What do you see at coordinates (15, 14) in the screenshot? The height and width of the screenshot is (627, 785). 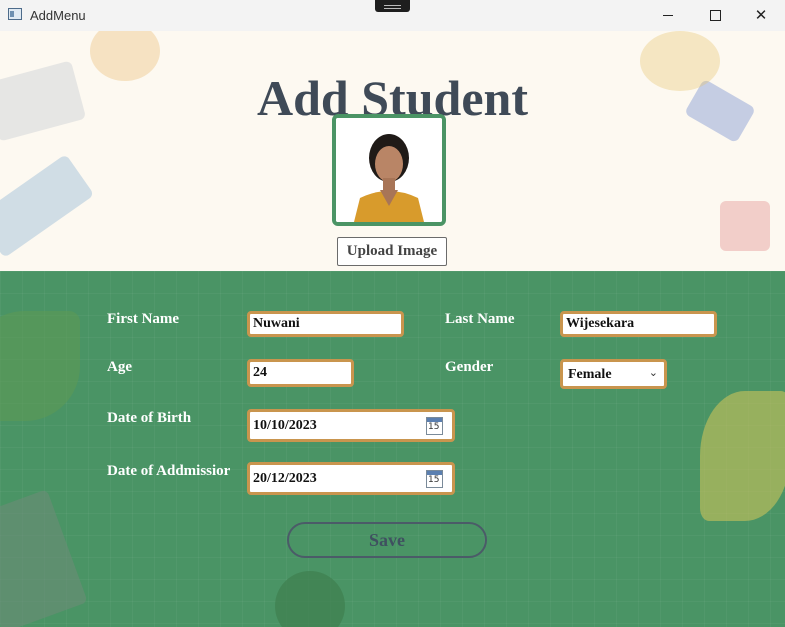 I see `app-icon` at bounding box center [15, 14].